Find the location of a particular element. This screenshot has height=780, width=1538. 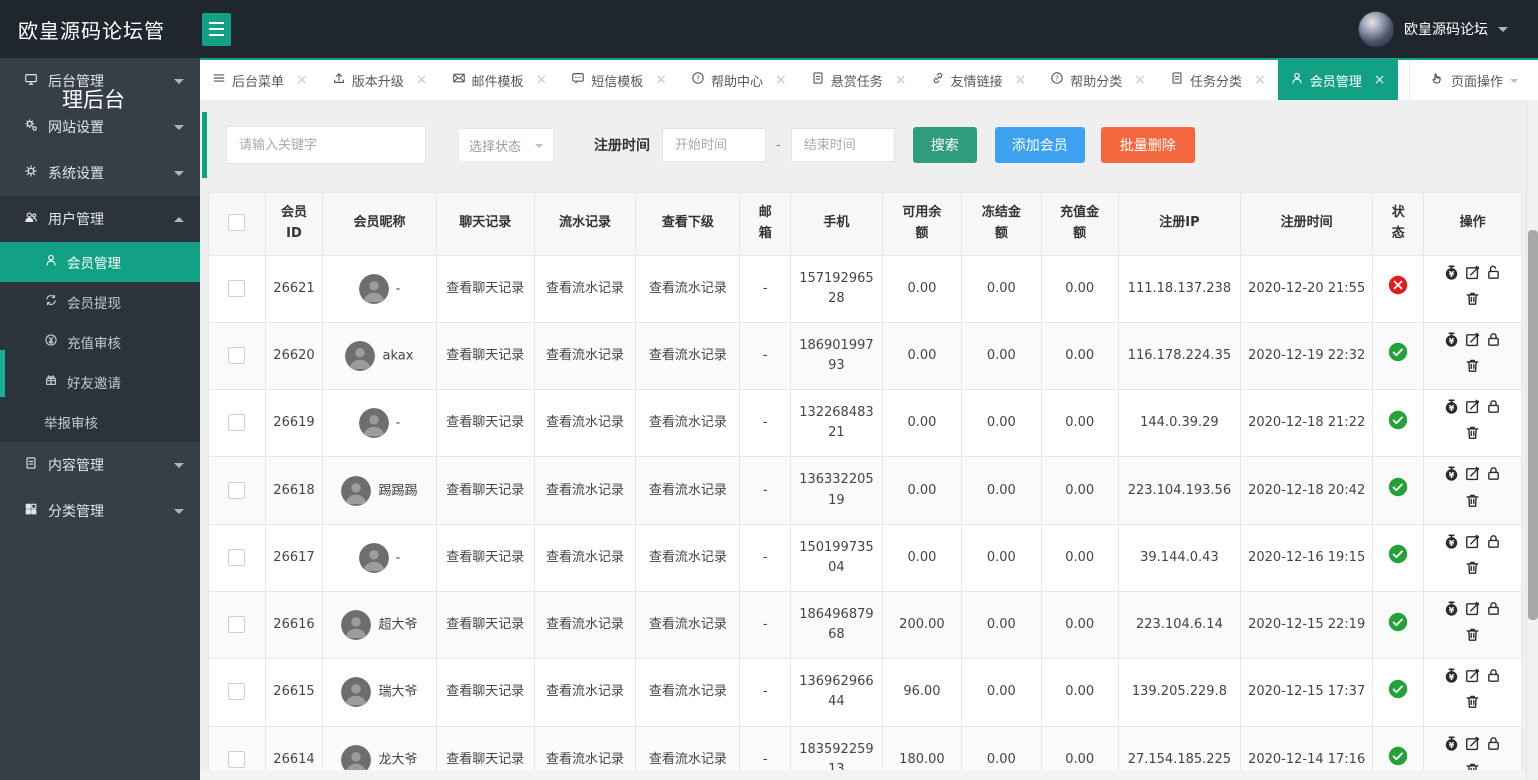

sidebar-item-member-withdraw: 会员提现 is located at coordinates (100, 302).